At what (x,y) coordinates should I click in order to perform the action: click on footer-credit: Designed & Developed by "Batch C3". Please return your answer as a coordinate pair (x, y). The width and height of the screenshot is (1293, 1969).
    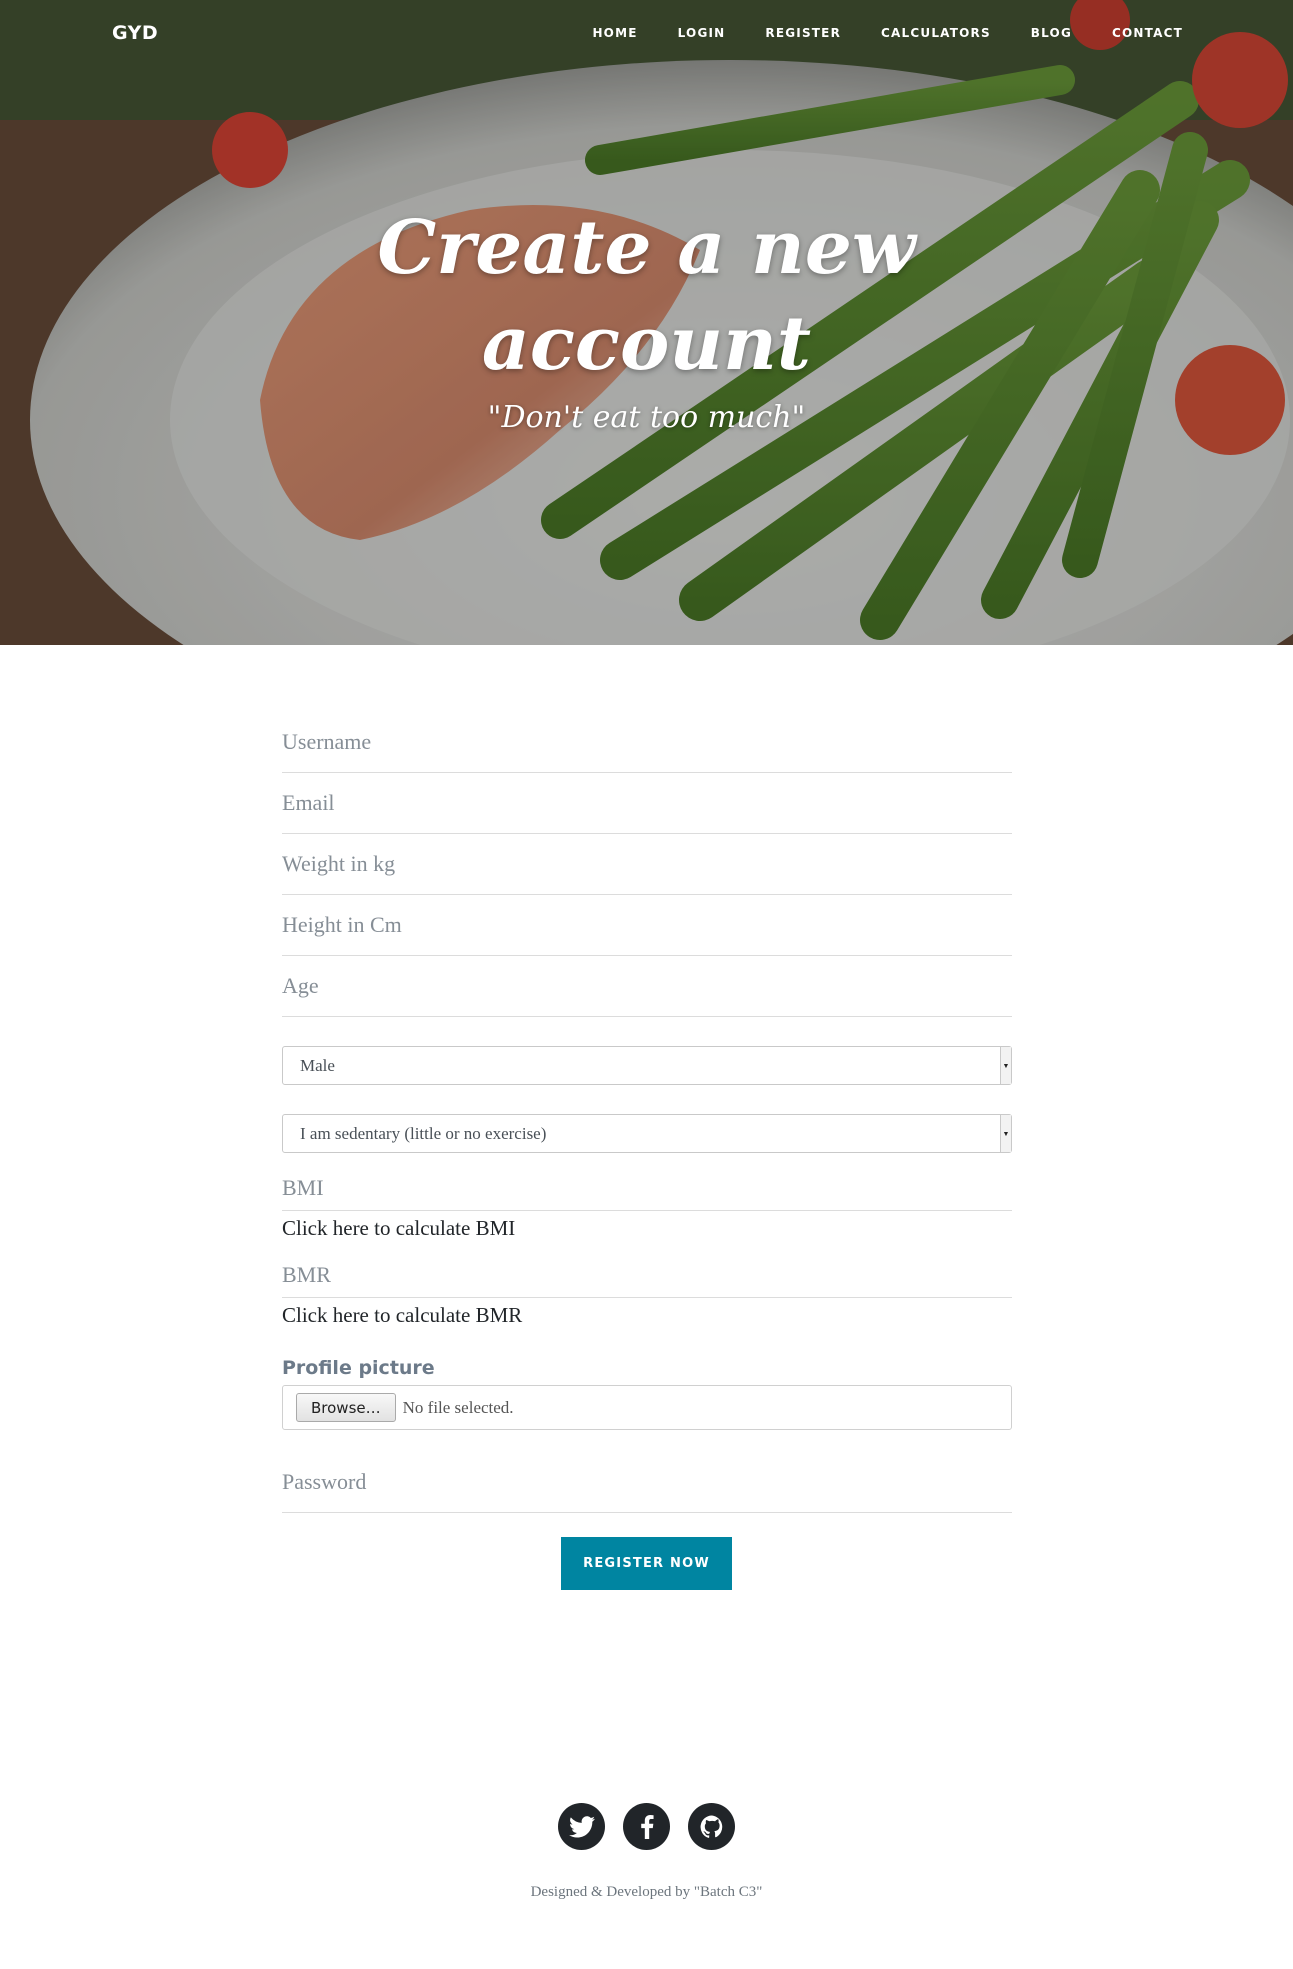
    Looking at the image, I should click on (646, 1892).